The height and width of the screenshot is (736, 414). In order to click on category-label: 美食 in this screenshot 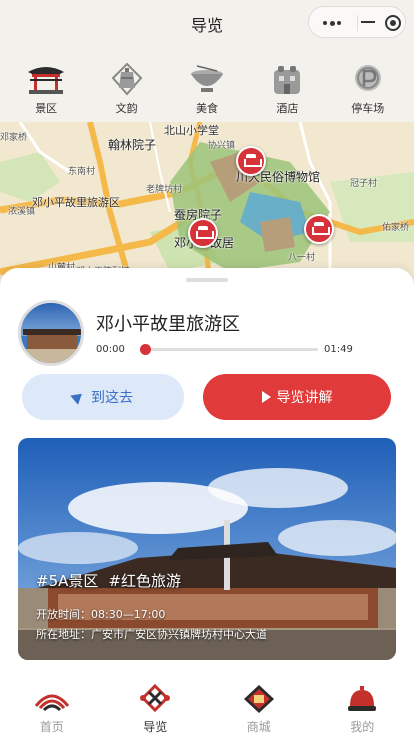, I will do `click(206, 108)`.